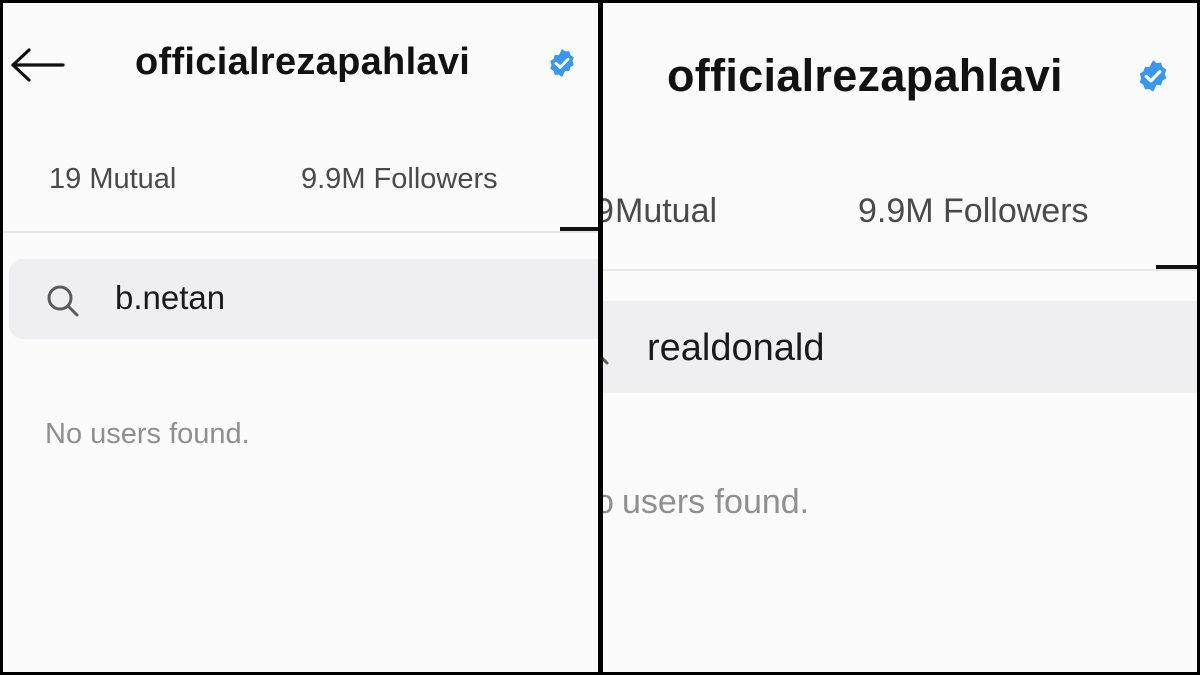  I want to click on no-results-message: users found., so click(716, 502).